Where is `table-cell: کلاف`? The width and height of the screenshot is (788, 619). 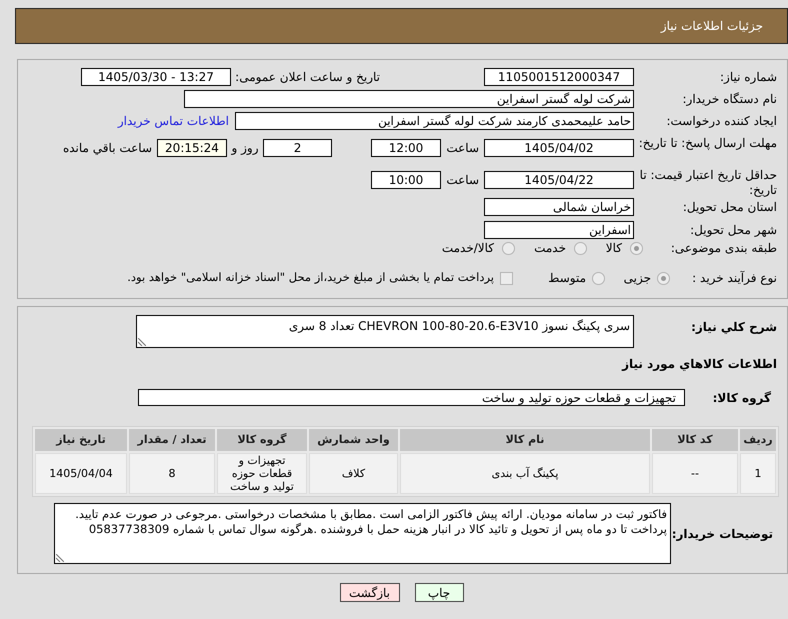
table-cell: کلاف is located at coordinates (353, 473).